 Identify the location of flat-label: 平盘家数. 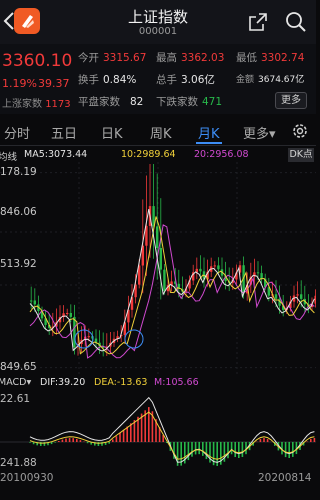
(99, 102).